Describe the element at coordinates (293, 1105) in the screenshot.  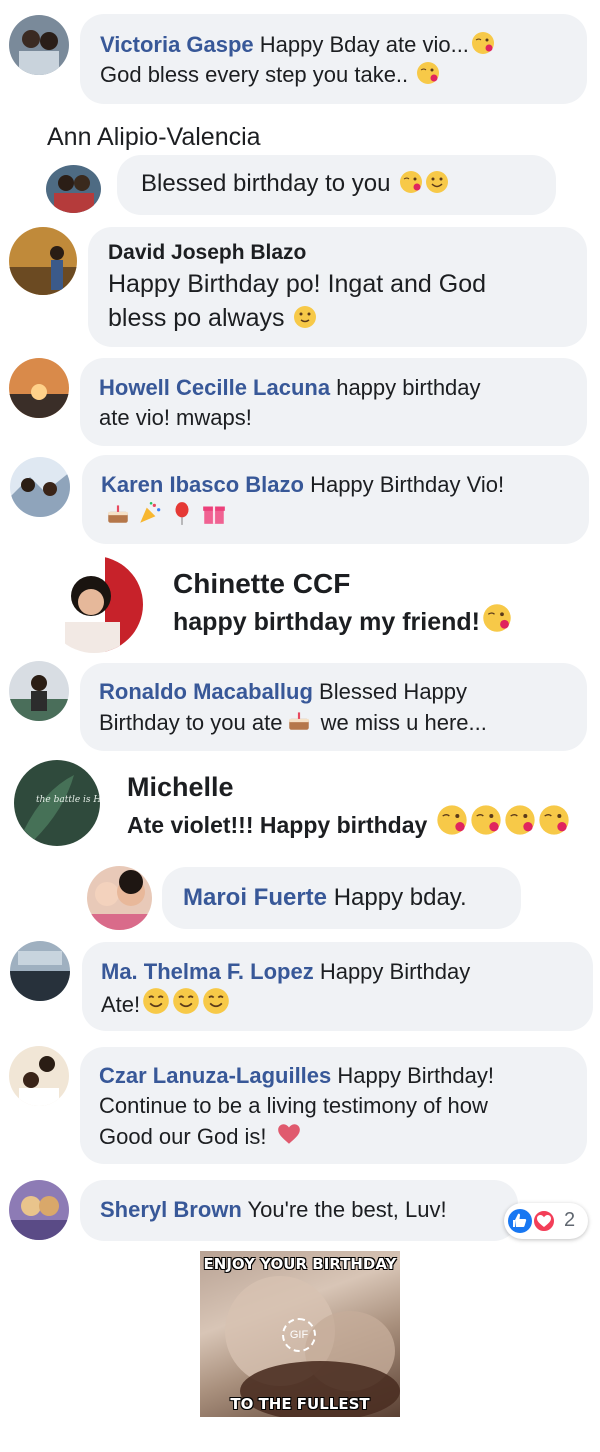
I see `comment-text-line: Continue to be a living testimony of how` at that location.